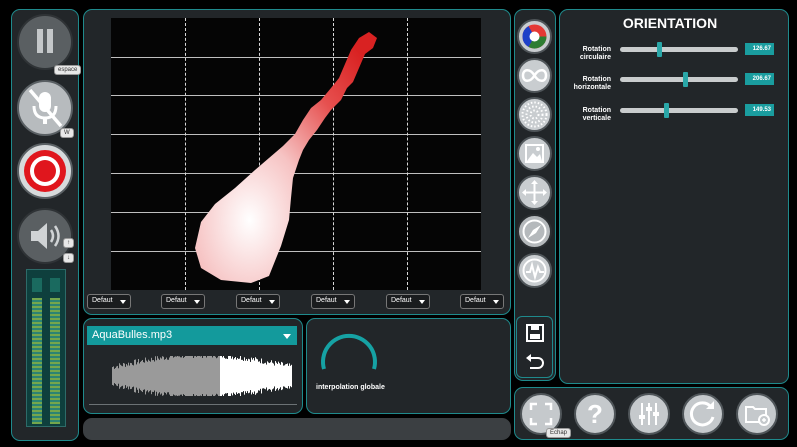 This screenshot has width=797, height=447. Describe the element at coordinates (297, 429) in the screenshot. I see `status-bar` at that location.